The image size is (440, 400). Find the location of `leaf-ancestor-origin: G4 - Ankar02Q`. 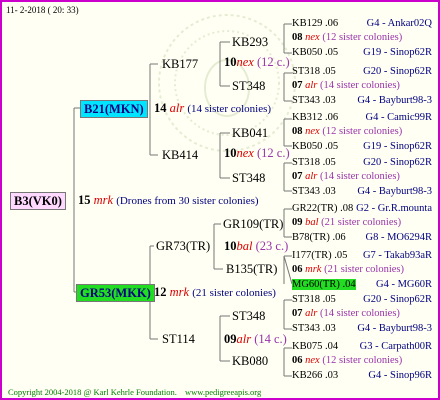

leaf-ancestor-origin: G4 - Ankar02Q is located at coordinates (399, 23).